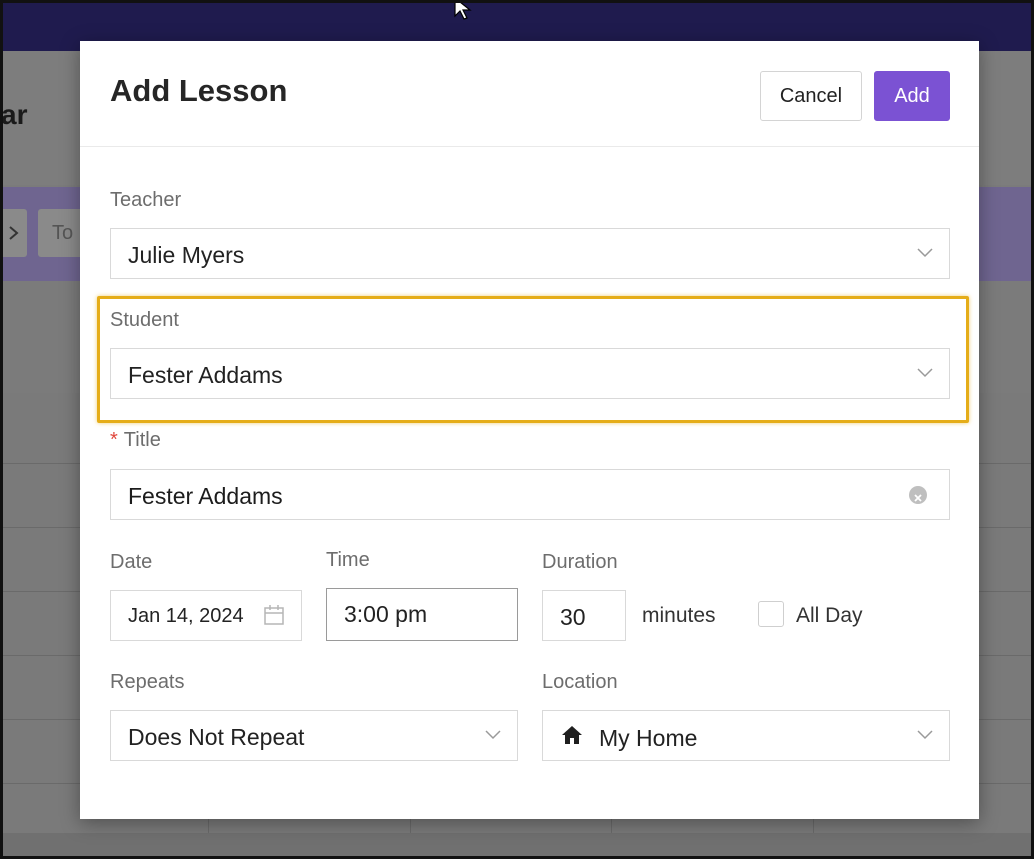 Image resolution: width=1034 pixels, height=859 pixels. Describe the element at coordinates (216, 737) in the screenshot. I see `repeats-value: Does Not Repeat` at that location.